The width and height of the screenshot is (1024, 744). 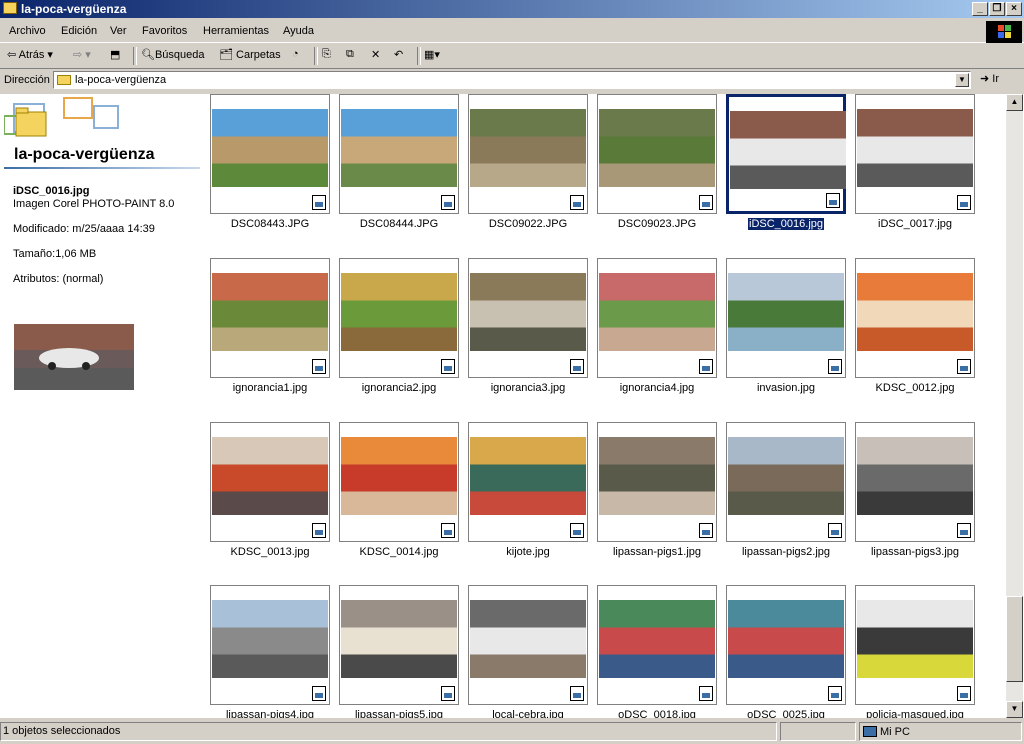 What do you see at coordinates (173, 54) in the screenshot?
I see `search-button: 🔍︎Búsqueda` at bounding box center [173, 54].